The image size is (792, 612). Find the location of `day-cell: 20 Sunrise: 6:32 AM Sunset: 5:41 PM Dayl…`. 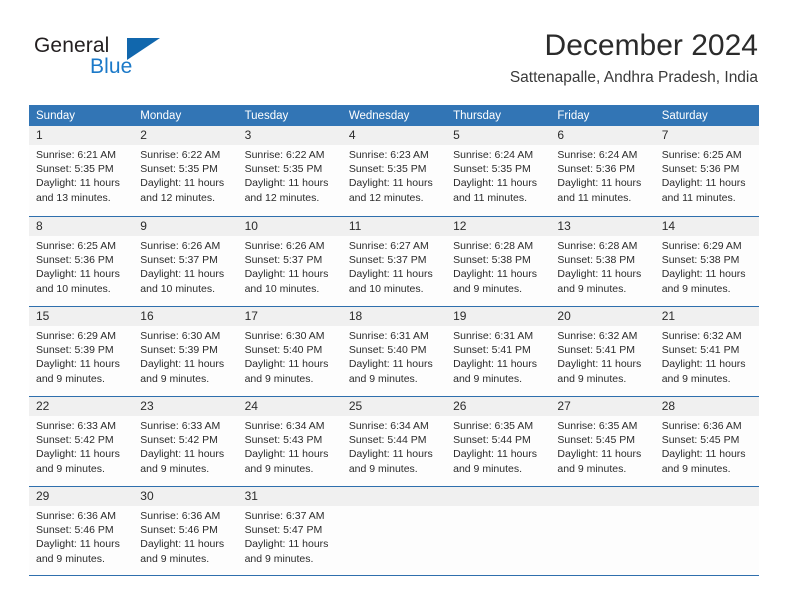

day-cell: 20 Sunrise: 6:32 AM Sunset: 5:41 PM Dayl… is located at coordinates (602, 351).